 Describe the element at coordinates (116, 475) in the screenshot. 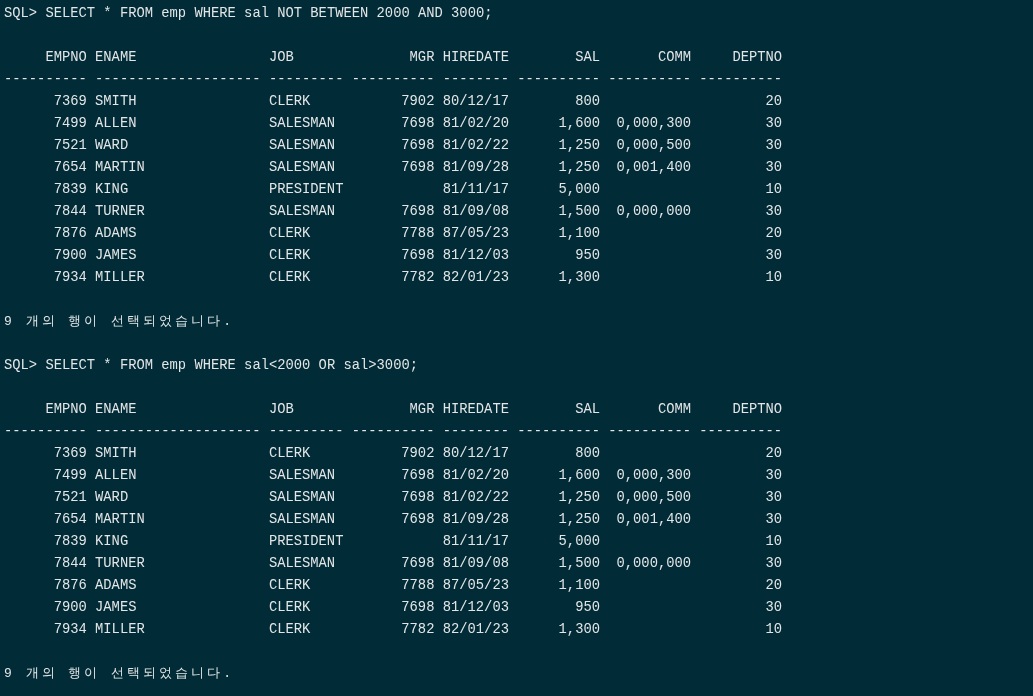

I see `table-cell: ALLEN` at that location.